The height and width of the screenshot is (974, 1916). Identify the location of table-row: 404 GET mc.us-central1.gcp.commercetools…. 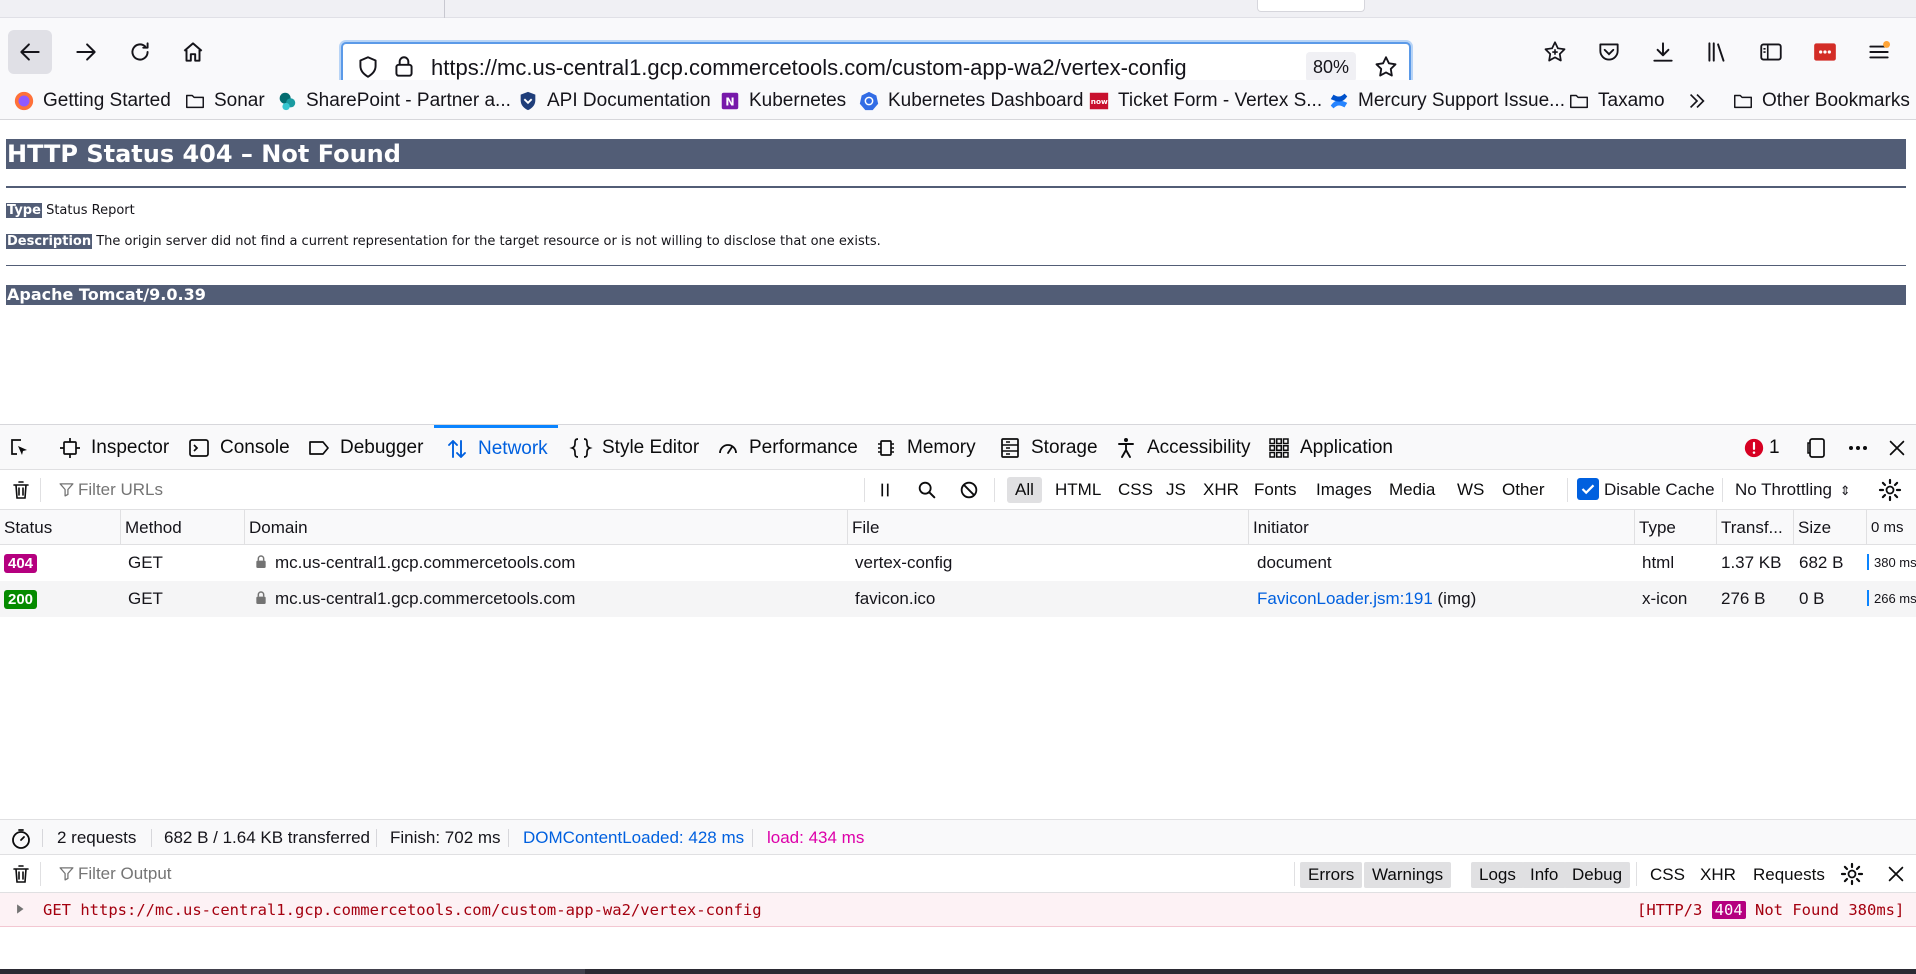
(958, 563).